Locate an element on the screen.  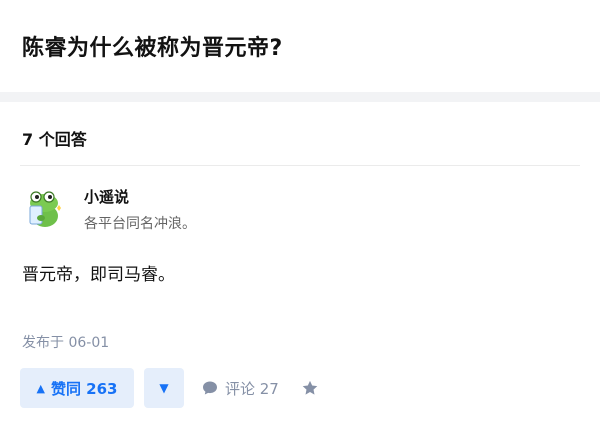
frog-avatar-icon is located at coordinates (45, 209).